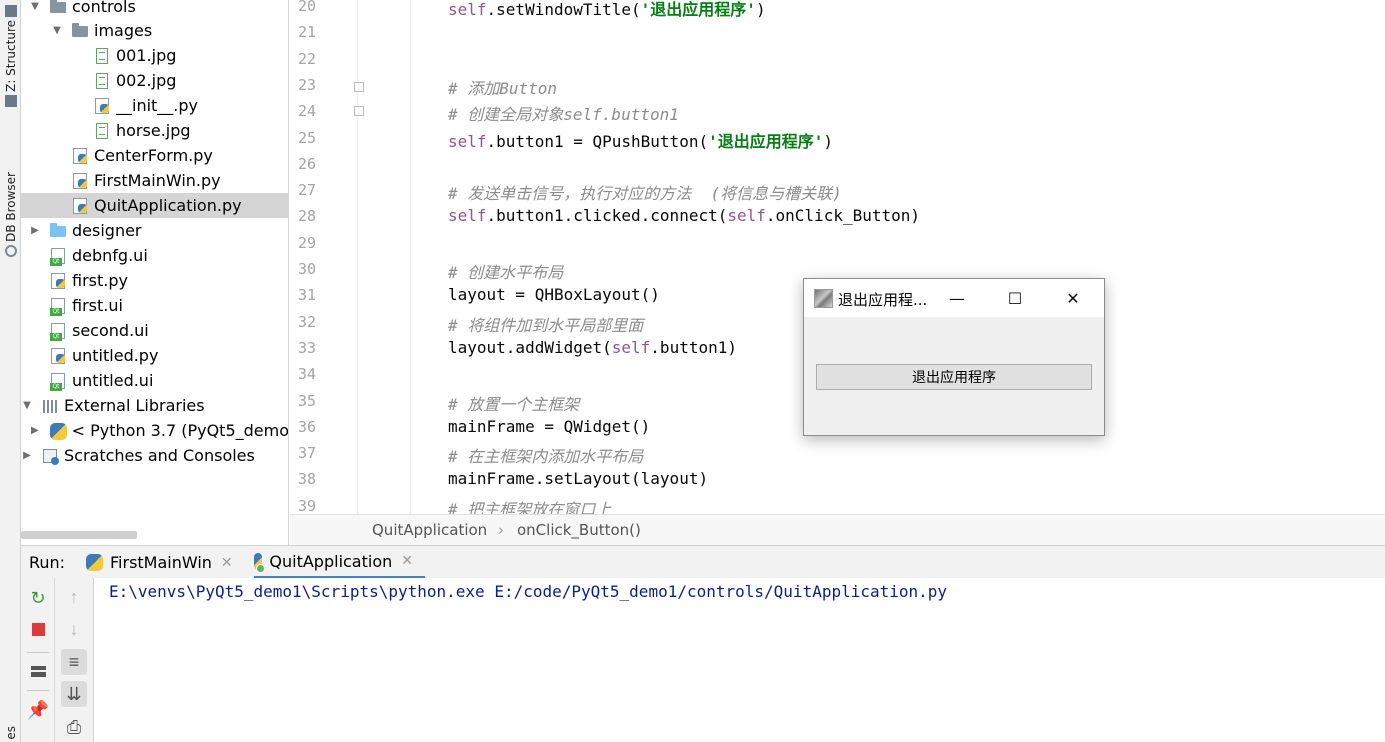 The height and width of the screenshot is (742, 1385). What do you see at coordinates (104, 8) in the screenshot?
I see `tree-item-label: controls` at bounding box center [104, 8].